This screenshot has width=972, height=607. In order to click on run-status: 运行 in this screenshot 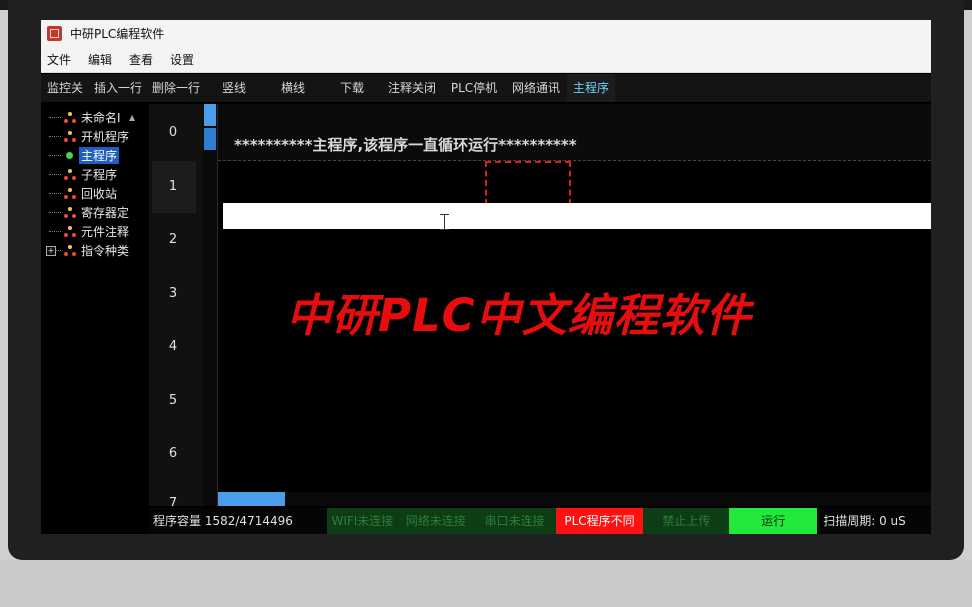, I will do `click(773, 521)`.